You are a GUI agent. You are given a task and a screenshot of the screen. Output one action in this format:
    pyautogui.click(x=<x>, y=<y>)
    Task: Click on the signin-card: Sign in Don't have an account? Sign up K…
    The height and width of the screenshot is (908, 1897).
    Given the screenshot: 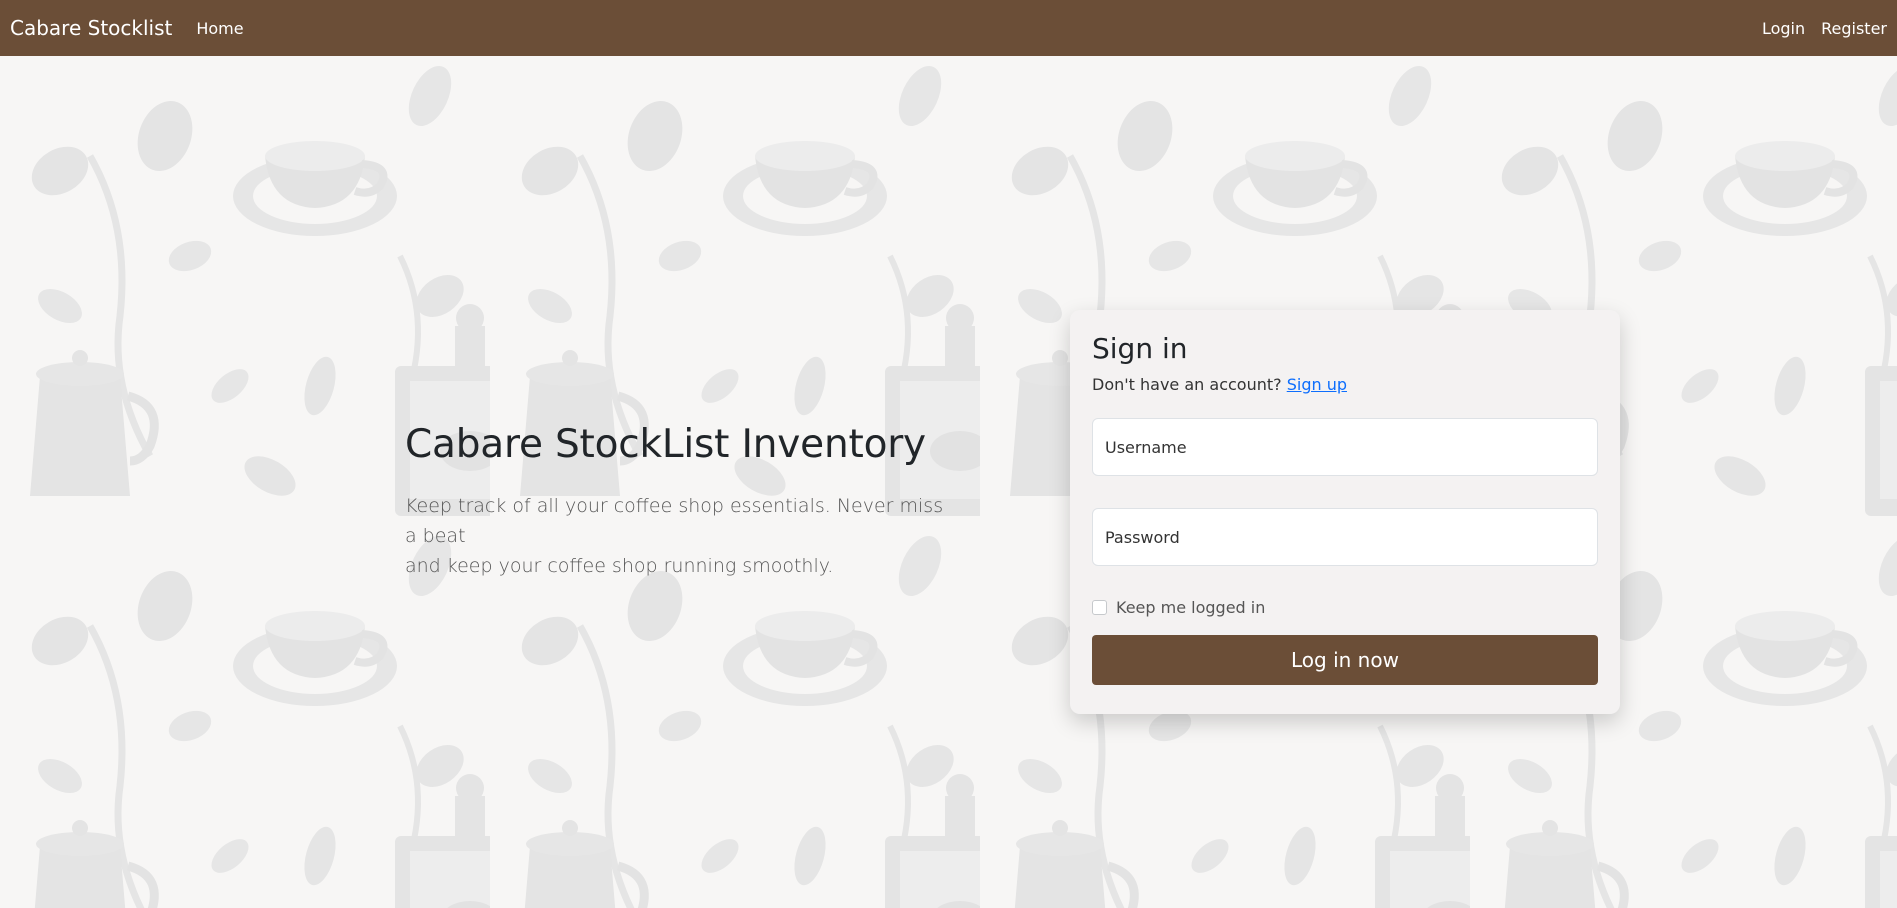 What is the action you would take?
    pyautogui.click(x=1345, y=512)
    